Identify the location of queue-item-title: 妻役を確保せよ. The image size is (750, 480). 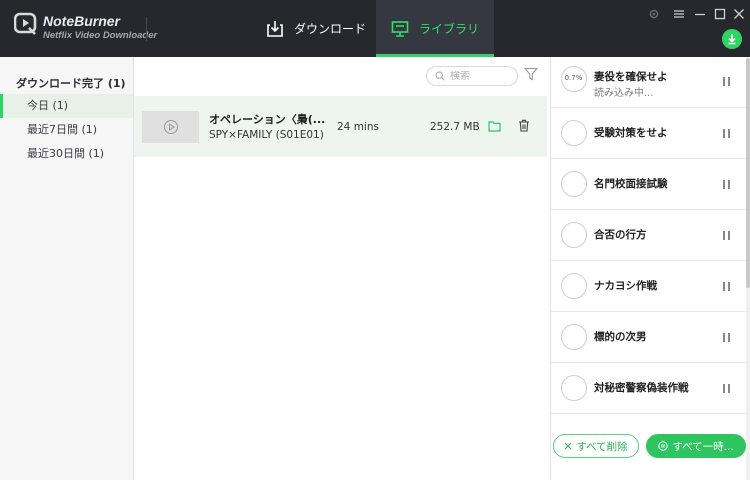
(631, 77).